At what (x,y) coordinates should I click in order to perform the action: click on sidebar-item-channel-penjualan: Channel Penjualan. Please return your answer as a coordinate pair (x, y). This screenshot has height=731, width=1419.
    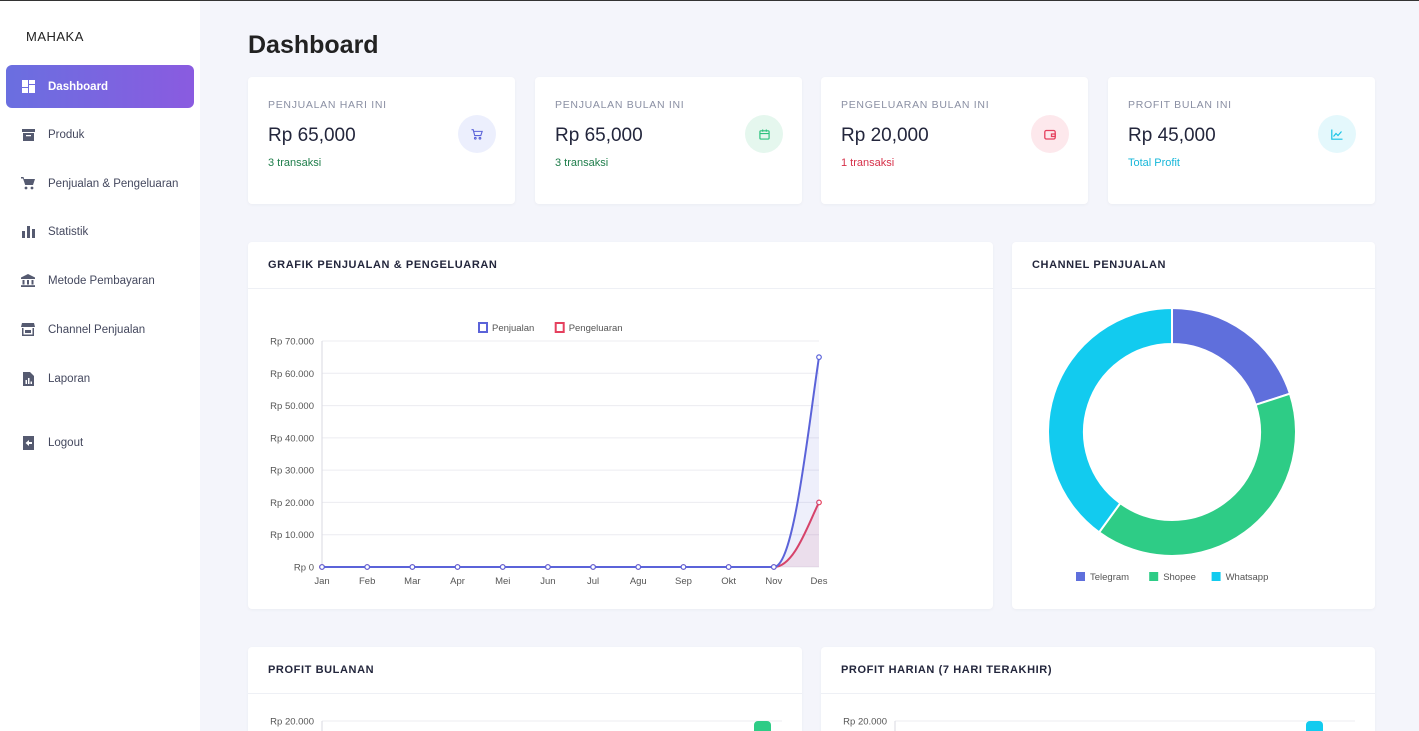
    Looking at the image, I should click on (100, 329).